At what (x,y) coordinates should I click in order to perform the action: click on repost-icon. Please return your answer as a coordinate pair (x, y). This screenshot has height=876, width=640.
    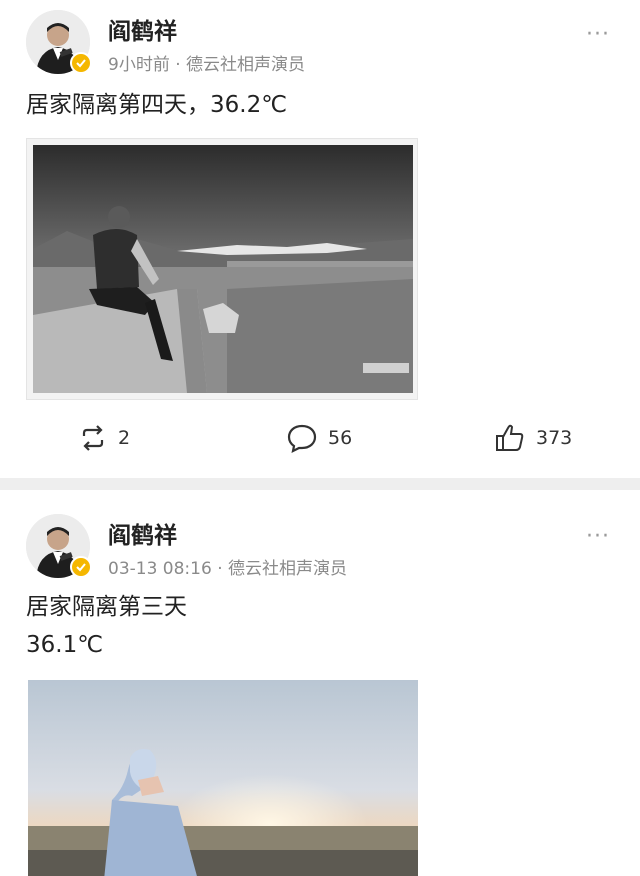
    Looking at the image, I should click on (93, 438).